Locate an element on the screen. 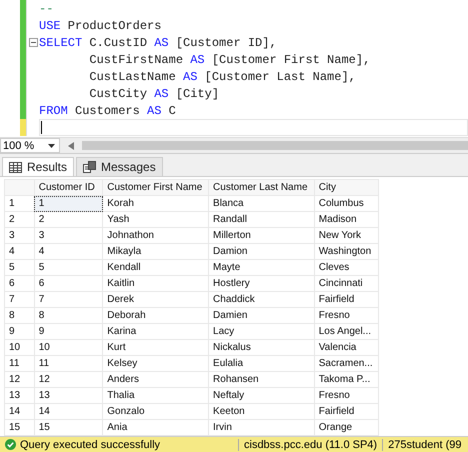 This screenshot has width=468, height=452. table-cell: Hostlery is located at coordinates (261, 284).